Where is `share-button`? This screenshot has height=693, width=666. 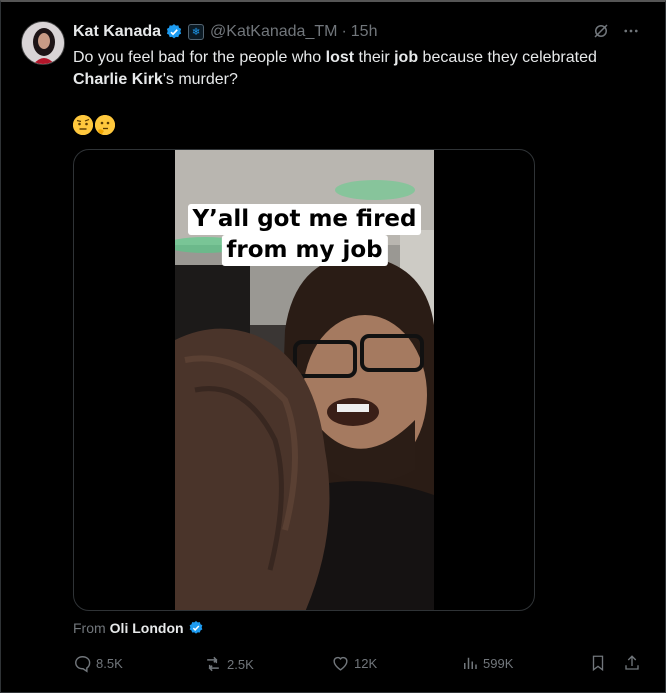
share-button is located at coordinates (632, 663).